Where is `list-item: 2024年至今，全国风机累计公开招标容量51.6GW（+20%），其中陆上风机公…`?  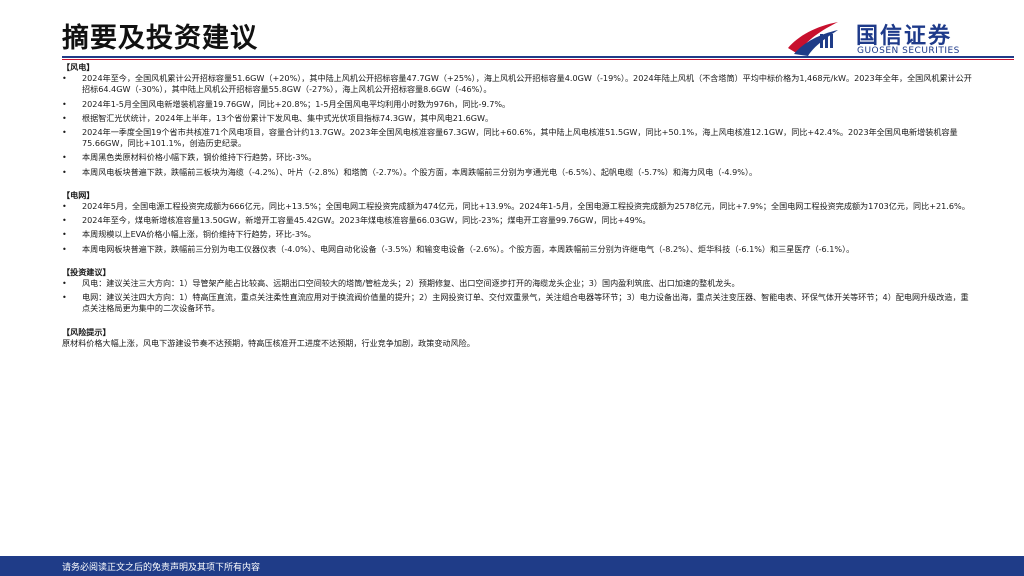
list-item: 2024年至今，全国风机累计公开招标容量51.6GW（+20%），其中陆上风机公… is located at coordinates (519, 84).